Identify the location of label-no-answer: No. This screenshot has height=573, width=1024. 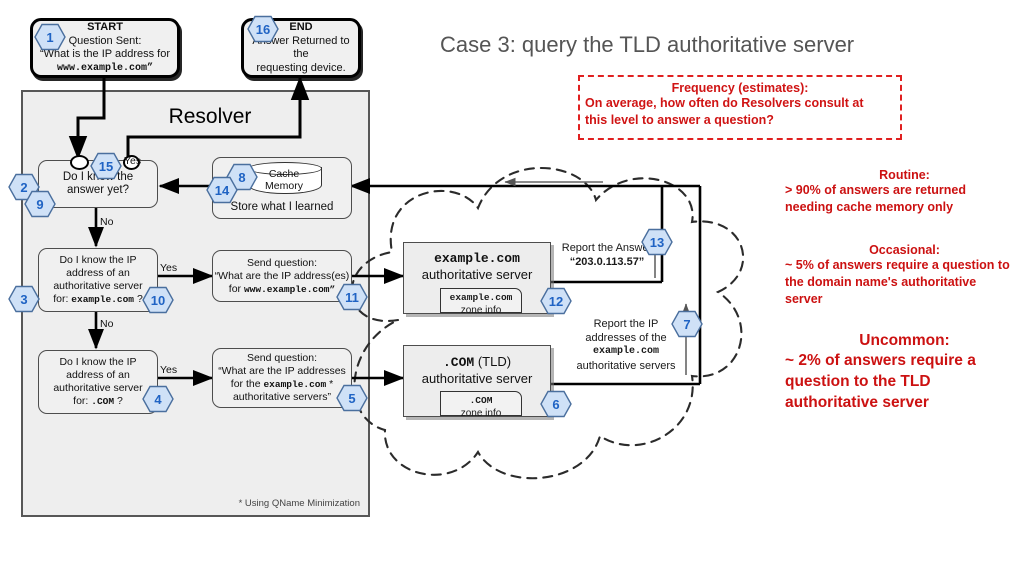
(107, 222).